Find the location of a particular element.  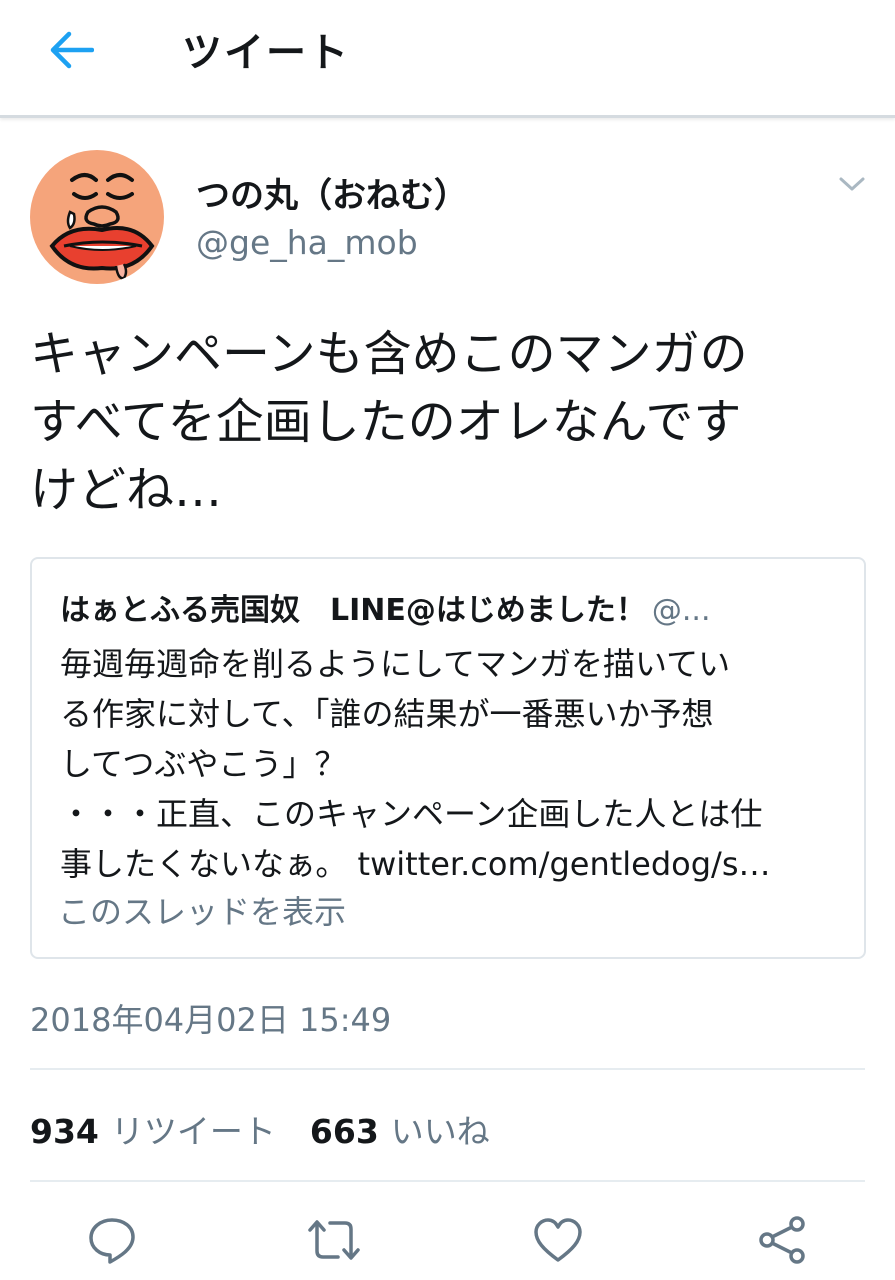

tweet-action-bar is located at coordinates (447, 1242).